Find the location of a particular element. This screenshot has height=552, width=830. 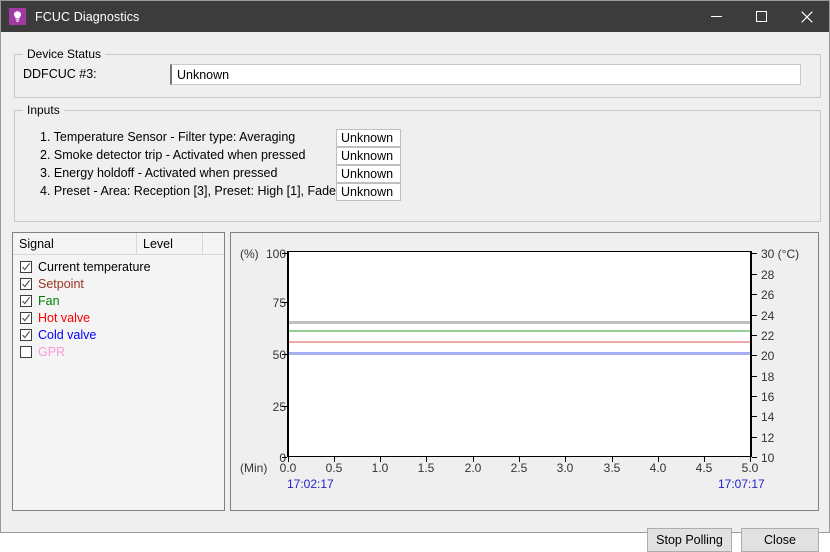

x-tick-6: 3.0 is located at coordinates (565, 468).